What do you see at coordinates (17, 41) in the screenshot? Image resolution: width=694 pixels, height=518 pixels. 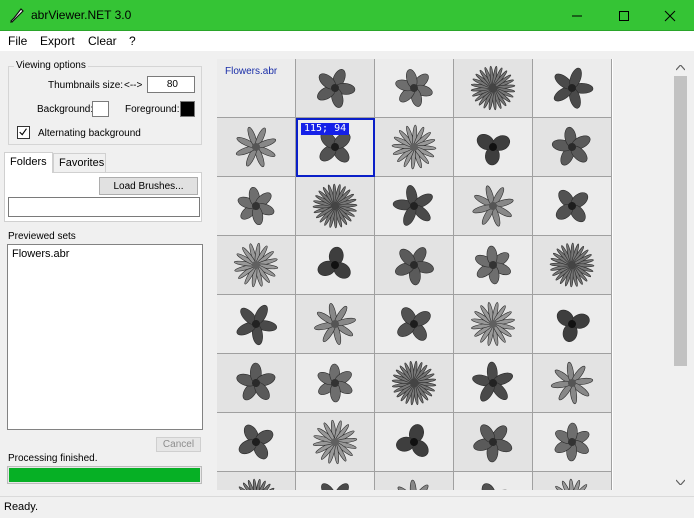 I see `menu-file: File` at bounding box center [17, 41].